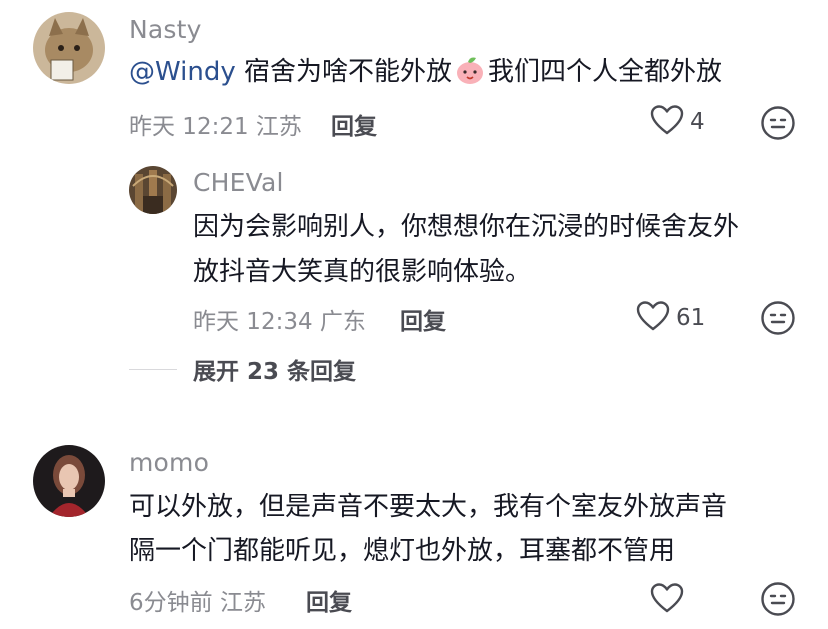 The width and height of the screenshot is (828, 629). I want to click on avatar-nasty, so click(69, 48).